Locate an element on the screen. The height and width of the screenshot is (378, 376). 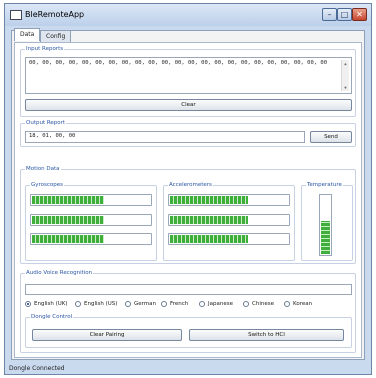
scroll-down-icon: ▼ is located at coordinates (345, 87).